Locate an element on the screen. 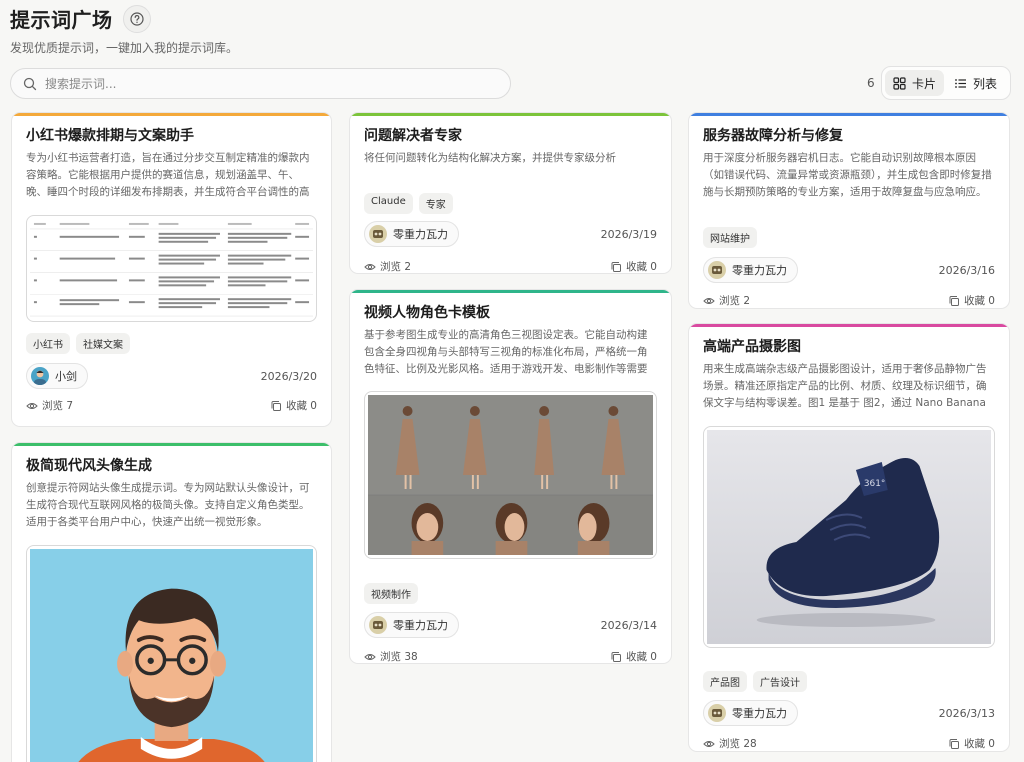 The image size is (1024, 762). card-tags: 产品图 广告设计 is located at coordinates (849, 681).